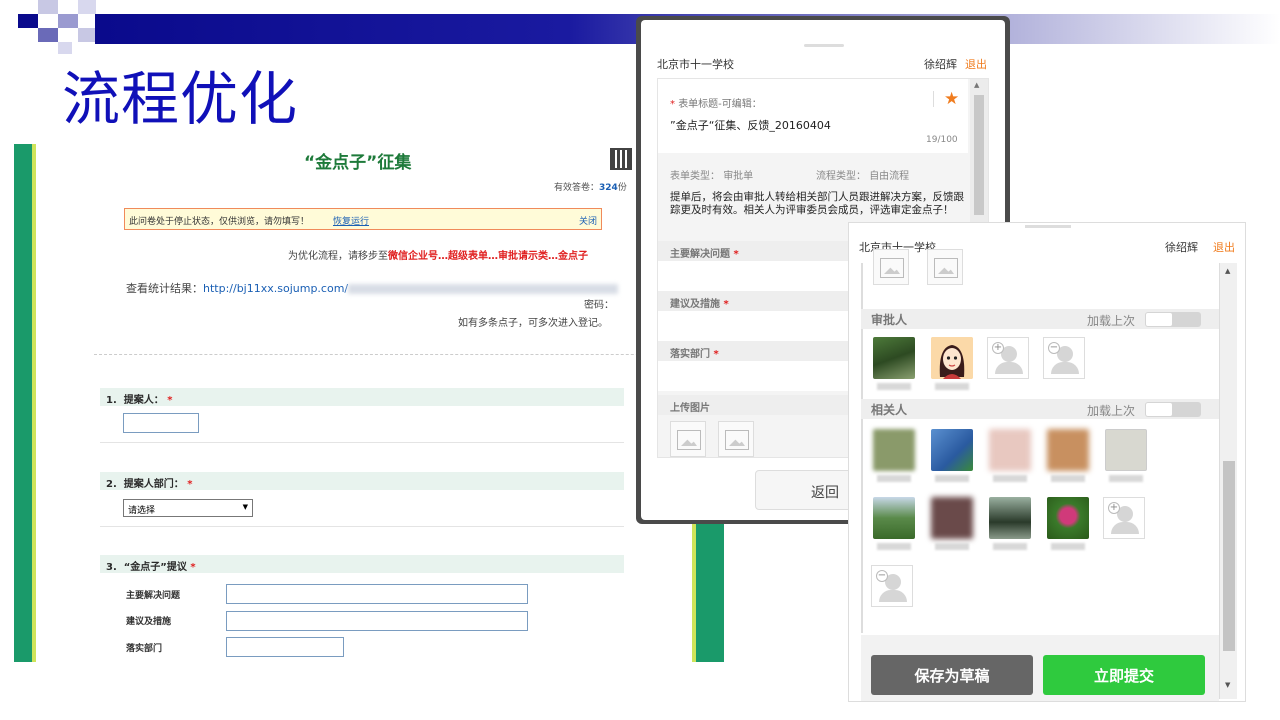 The image size is (1280, 720). I want to click on form-title-input: ”金点子“征集、反馈_20160404, so click(750, 125).